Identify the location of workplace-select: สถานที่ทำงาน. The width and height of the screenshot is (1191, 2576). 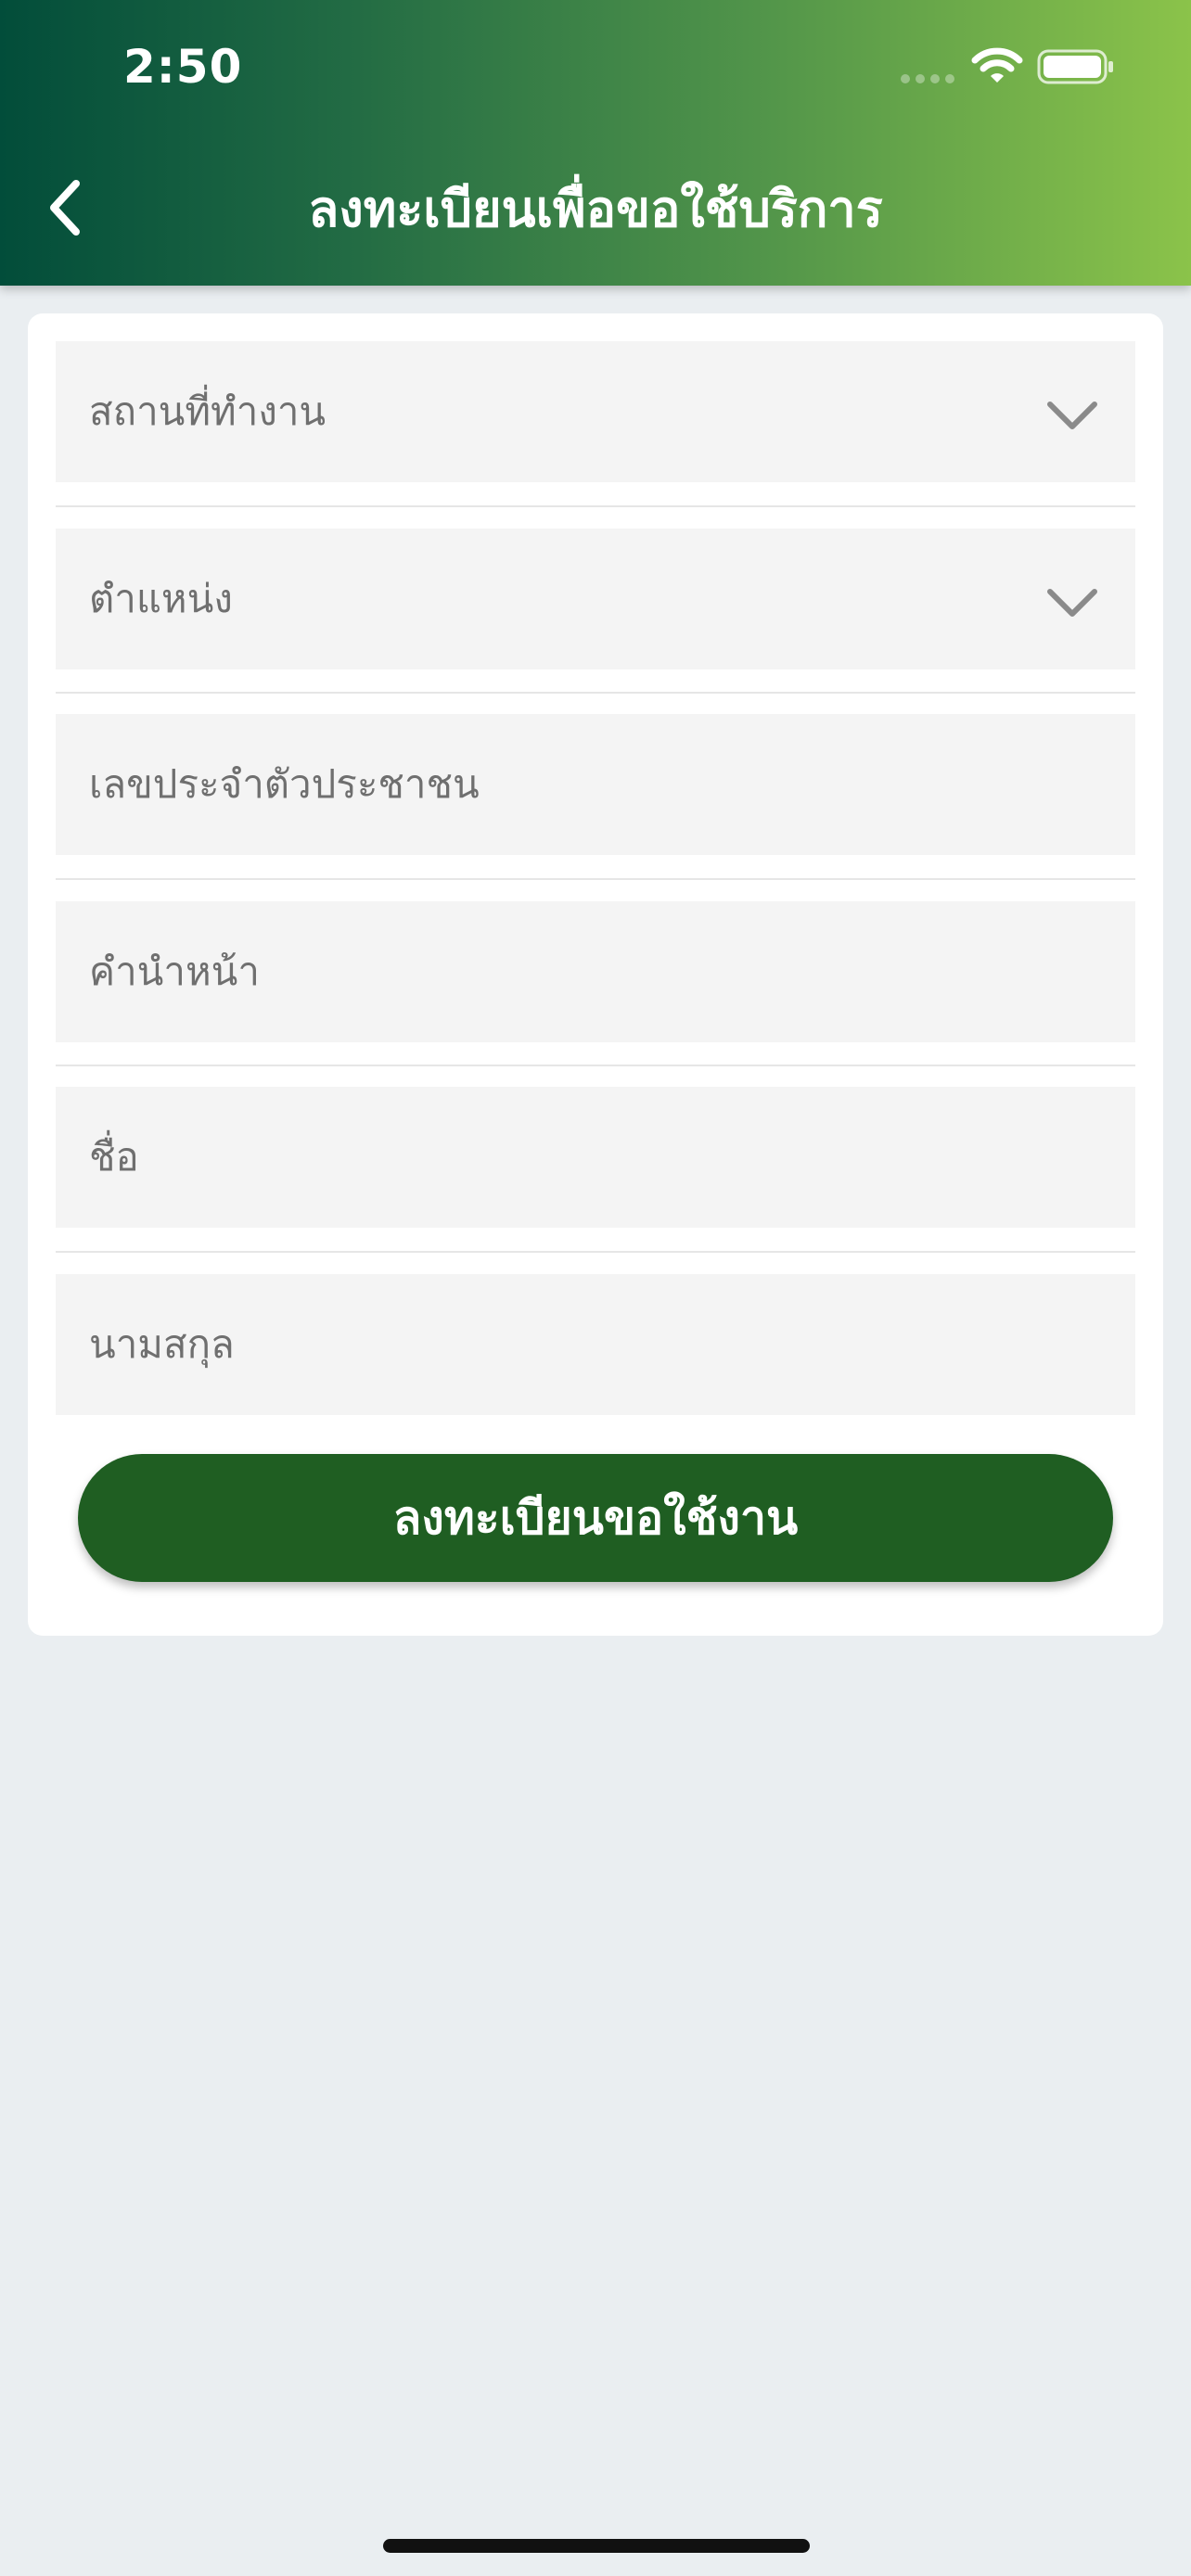
(595, 411).